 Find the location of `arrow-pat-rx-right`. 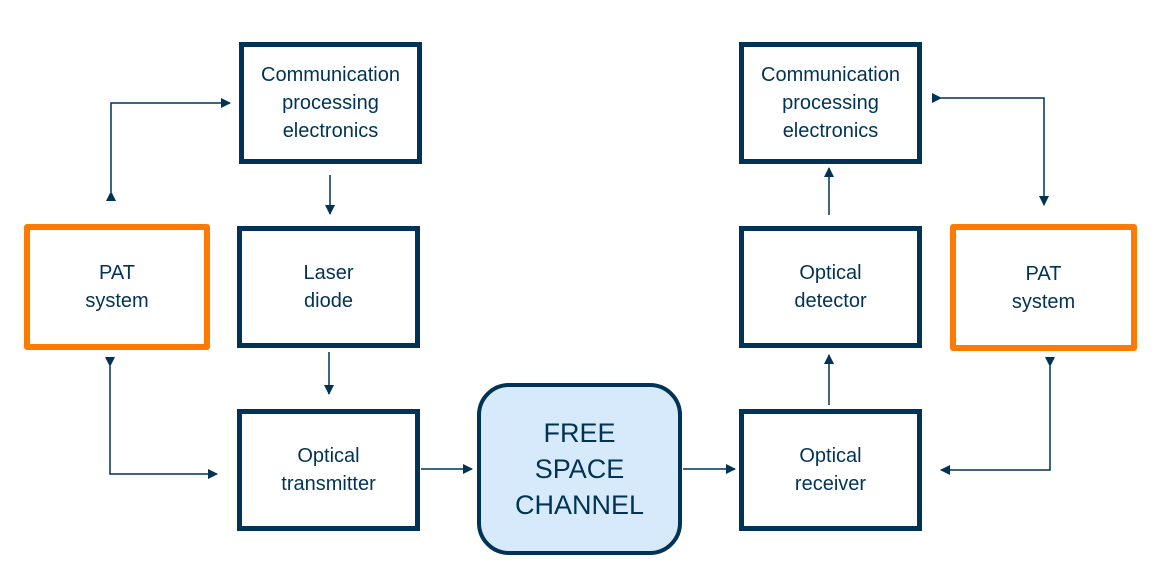

arrow-pat-rx-right is located at coordinates (997, 416).